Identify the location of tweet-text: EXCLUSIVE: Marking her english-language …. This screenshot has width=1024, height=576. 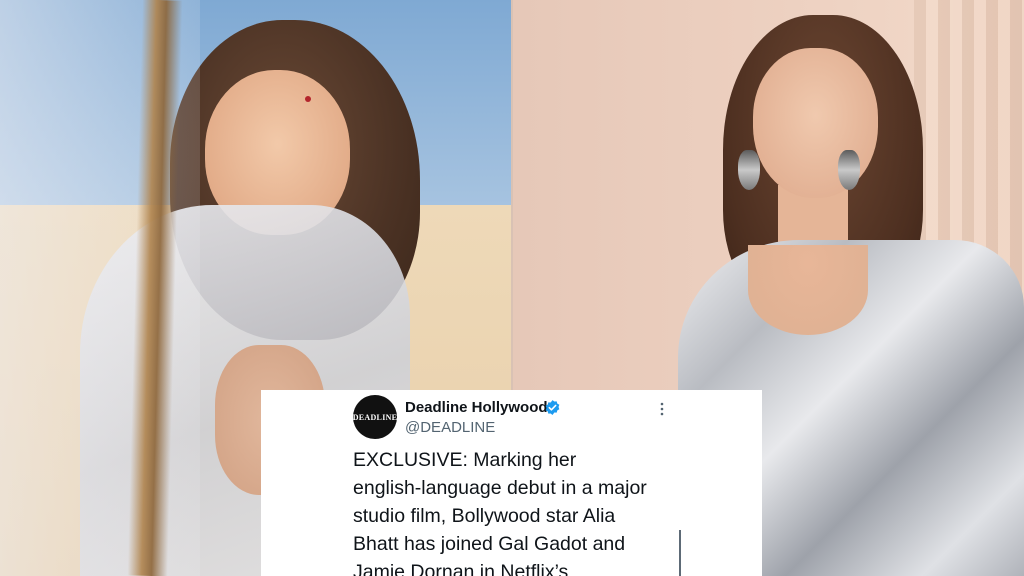
(500, 512).